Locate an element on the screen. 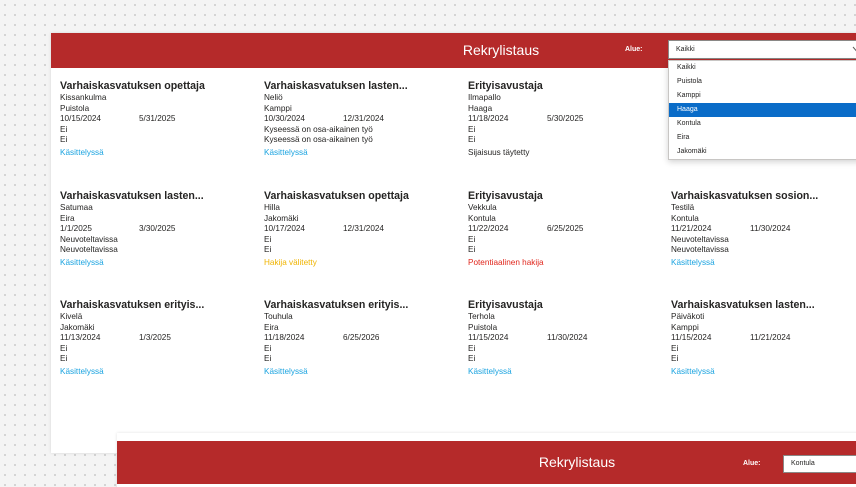 The height and width of the screenshot is (487, 856). job-area: Kontula is located at coordinates (482, 218).